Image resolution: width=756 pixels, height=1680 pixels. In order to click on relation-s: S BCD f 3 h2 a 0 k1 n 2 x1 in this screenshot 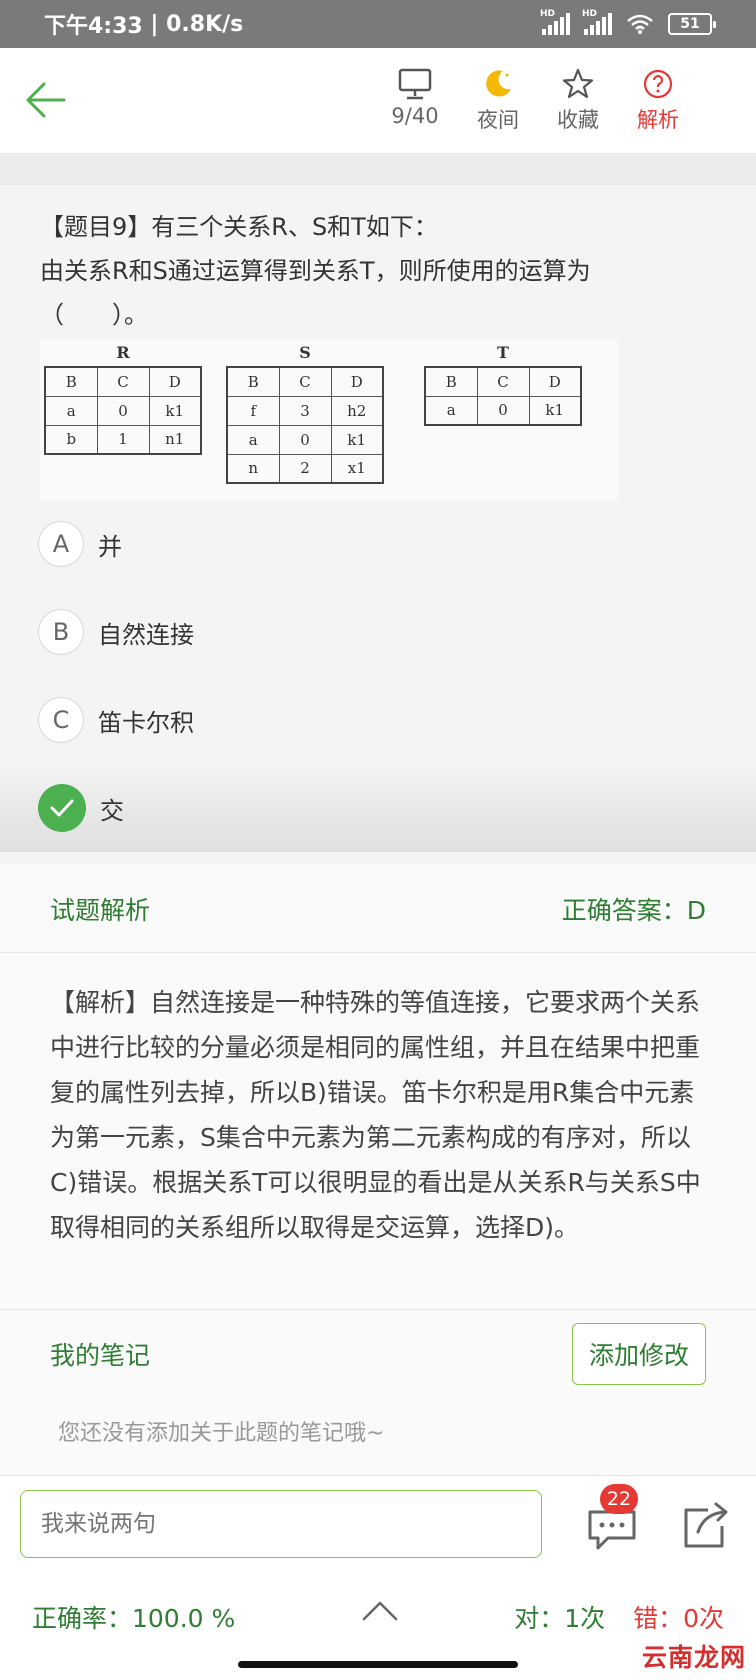, I will do `click(305, 412)`.